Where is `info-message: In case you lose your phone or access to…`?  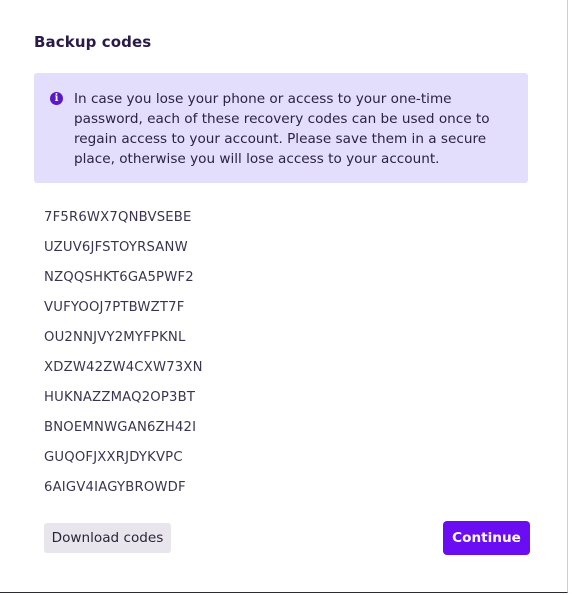 info-message: In case you lose your phone or access to… is located at coordinates (282, 129).